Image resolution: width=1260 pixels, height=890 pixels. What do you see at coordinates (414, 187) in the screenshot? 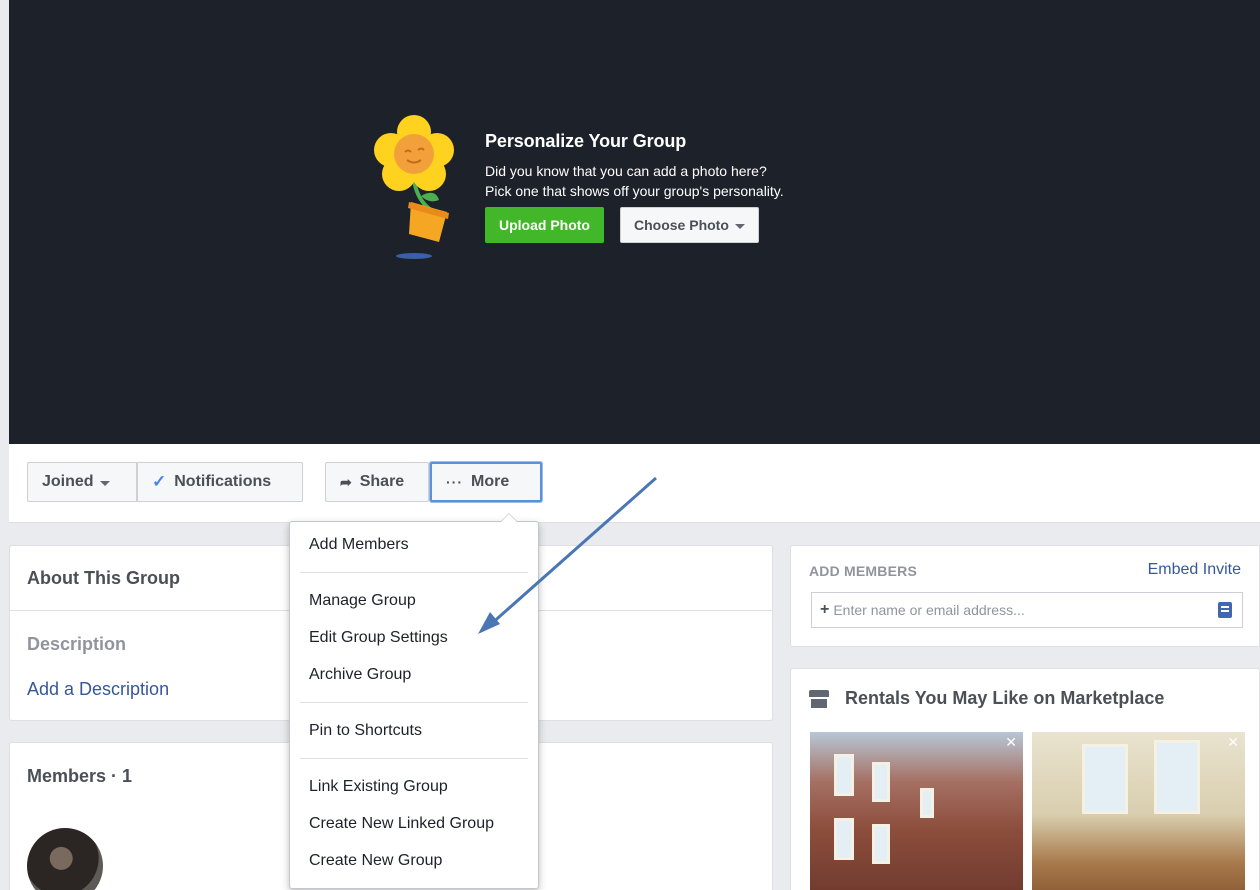
I see `flower-illustration` at bounding box center [414, 187].